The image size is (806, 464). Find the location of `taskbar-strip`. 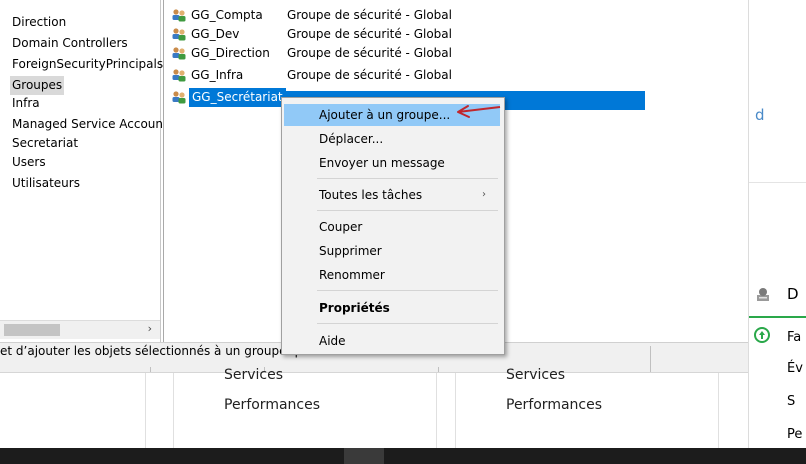

taskbar-strip is located at coordinates (403, 456).